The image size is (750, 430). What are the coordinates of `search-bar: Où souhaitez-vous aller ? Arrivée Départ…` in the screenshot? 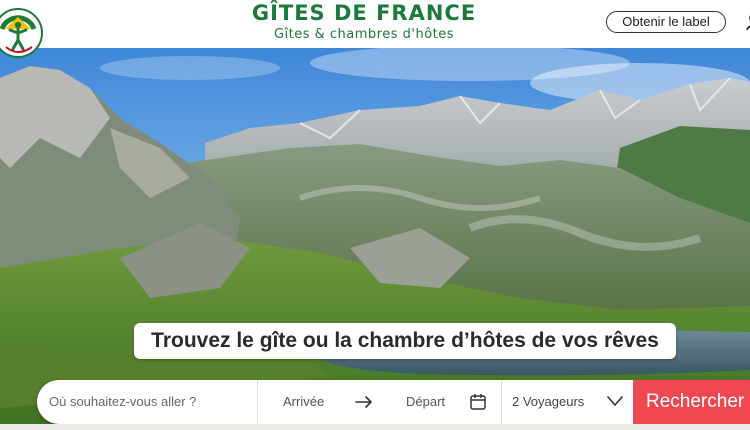 It's located at (393, 402).